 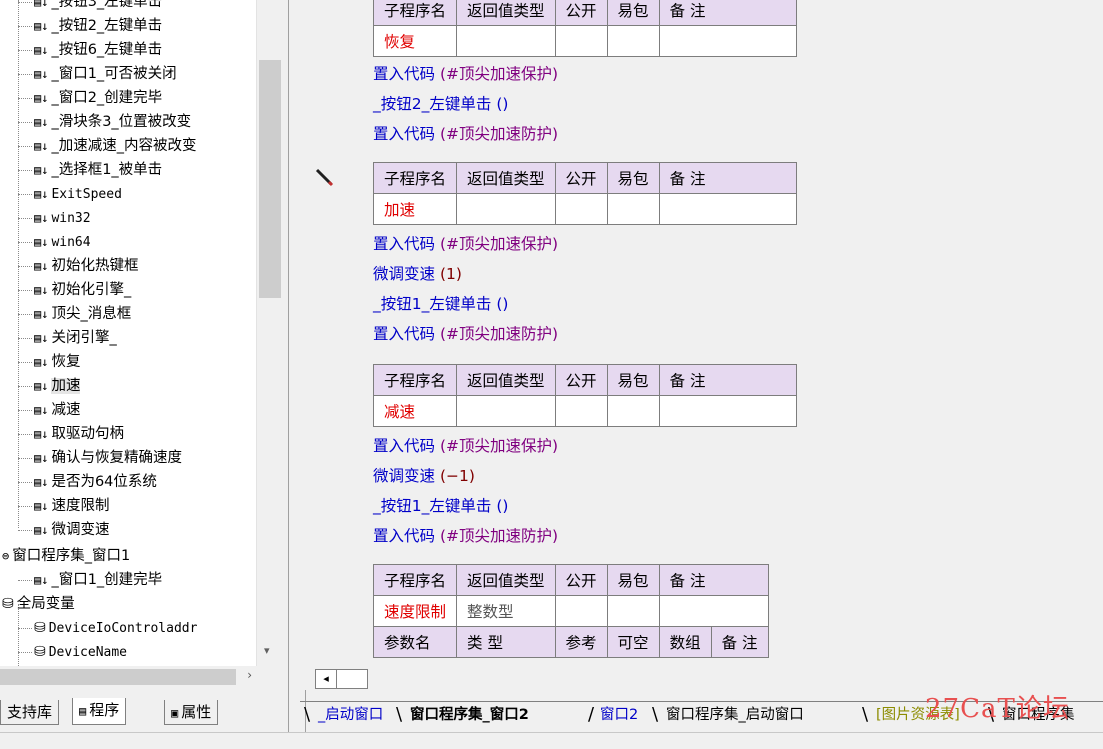 What do you see at coordinates (415, 41) in the screenshot?
I see `subroutine-name-cell: 恢复` at bounding box center [415, 41].